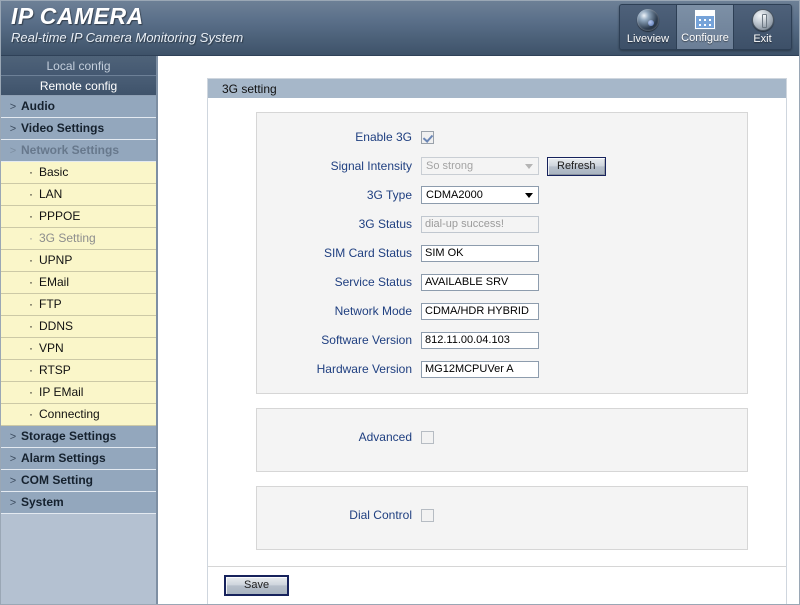 This screenshot has width=800, height=605. I want to click on sidebar-item-rtsp: · RTSP, so click(78, 371).